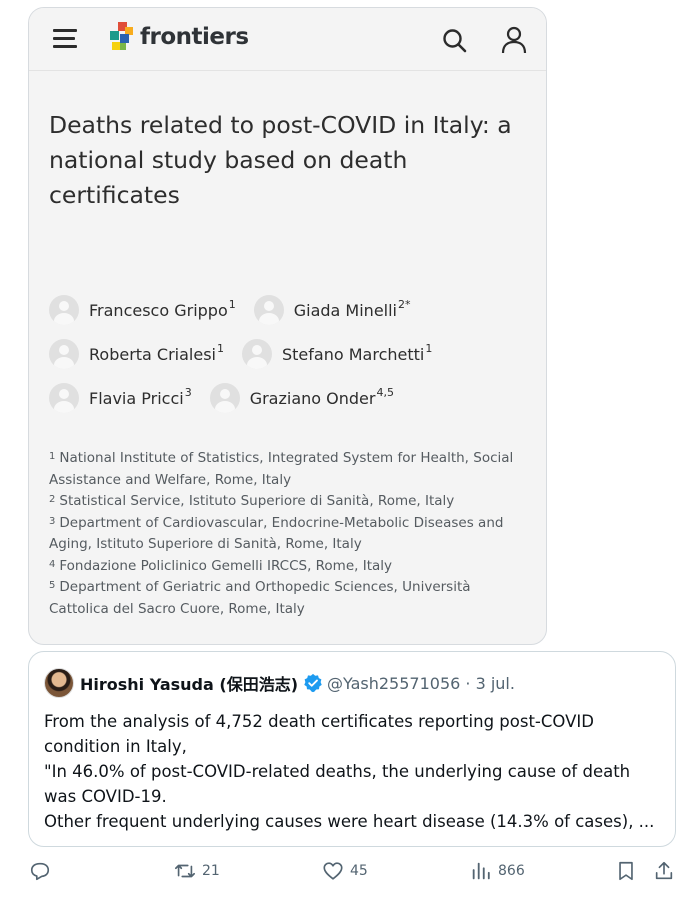 The height and width of the screenshot is (906, 686). Describe the element at coordinates (156, 352) in the screenshot. I see `author-name: Roberta Crialesi1` at that location.